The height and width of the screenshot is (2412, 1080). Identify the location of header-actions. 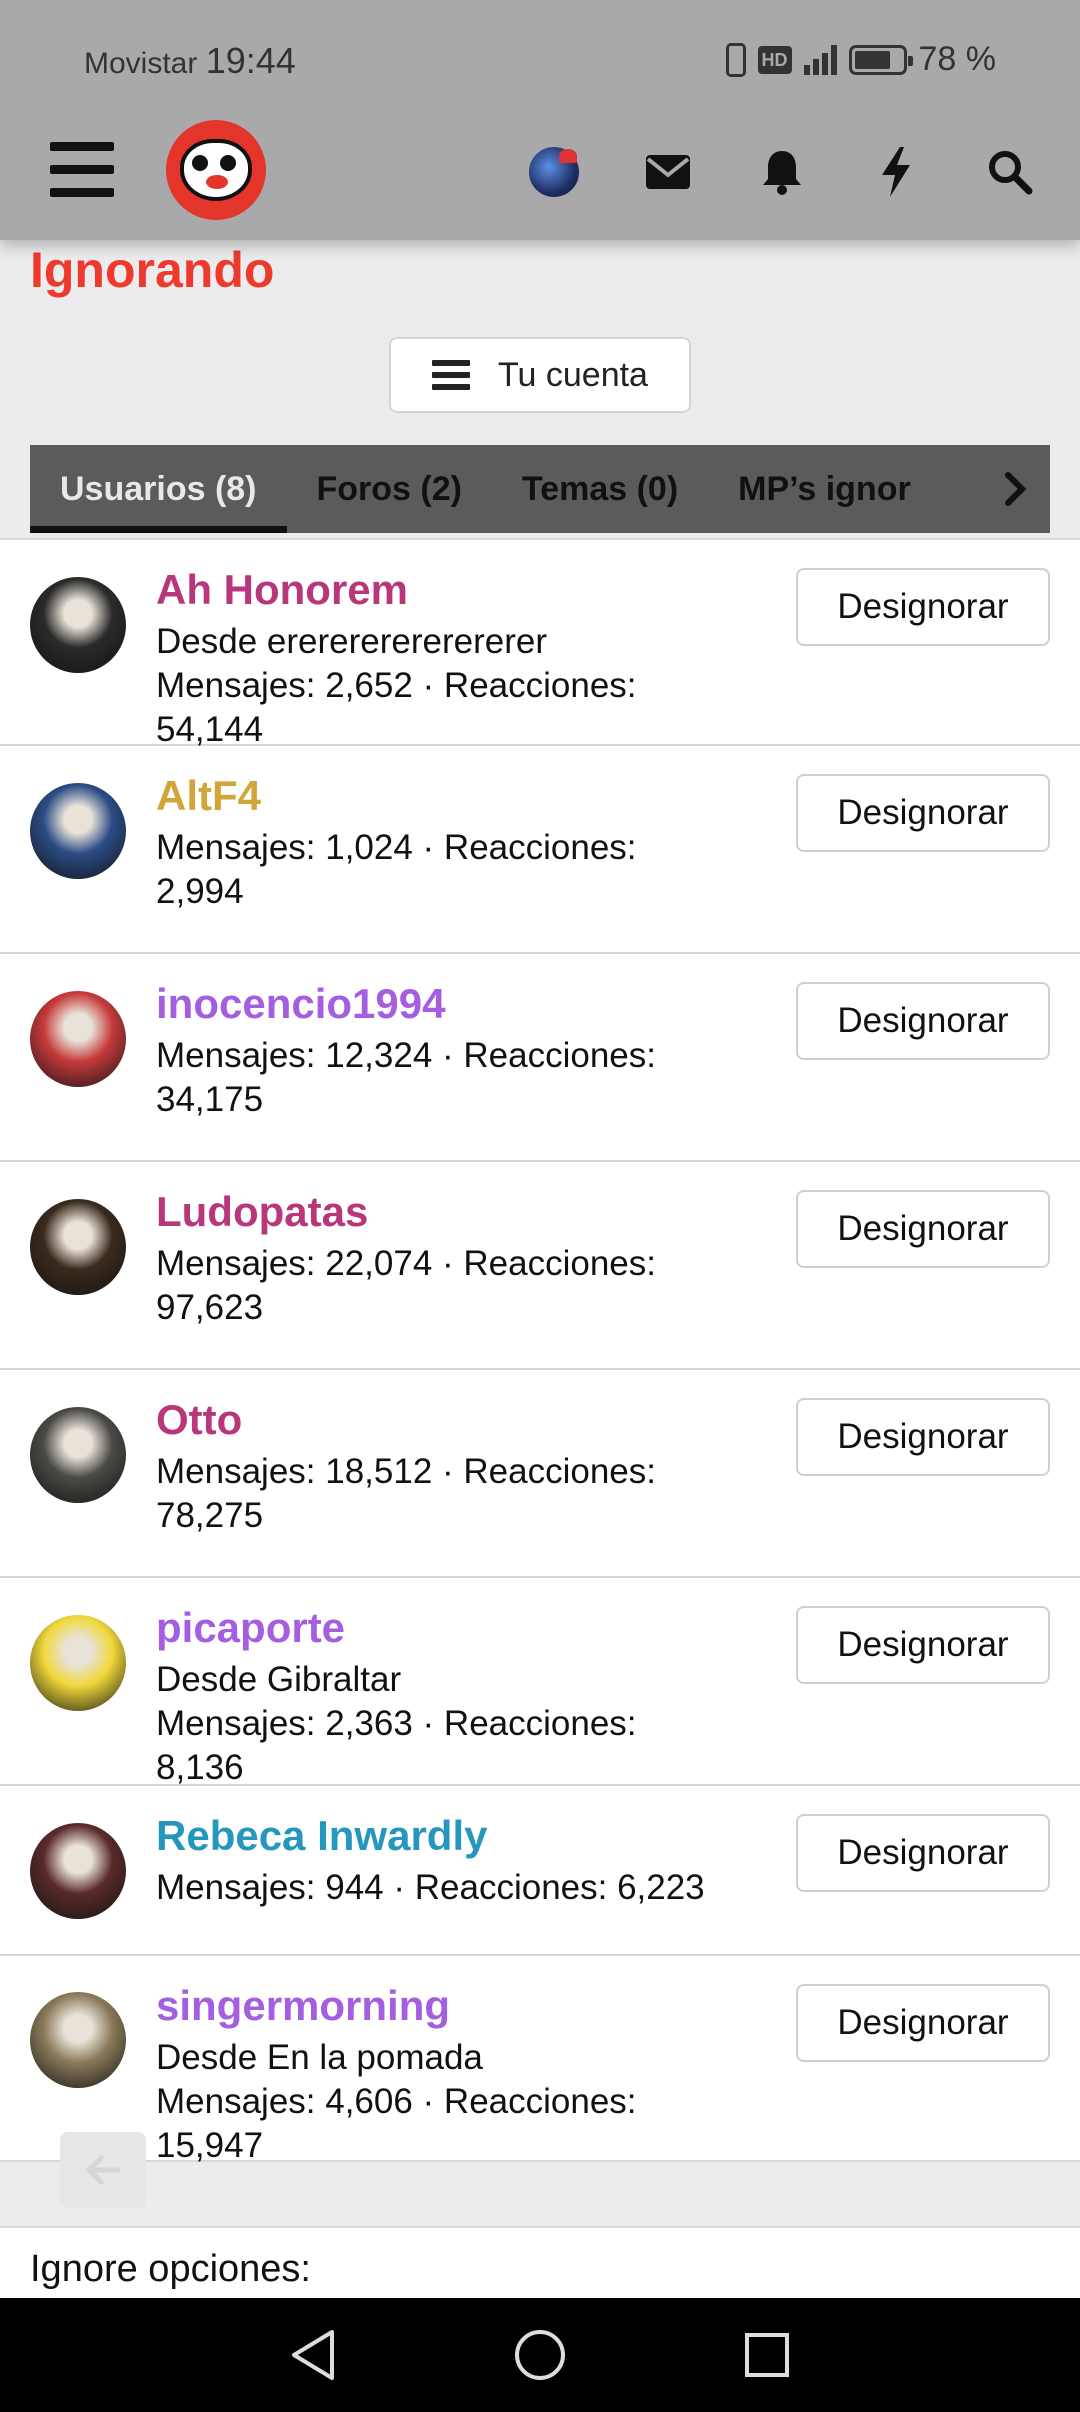
(782, 172).